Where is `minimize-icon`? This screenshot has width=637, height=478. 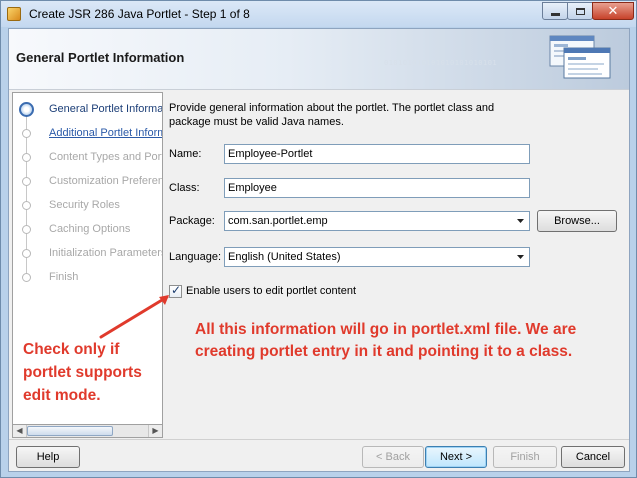
minimize-icon is located at coordinates (555, 14).